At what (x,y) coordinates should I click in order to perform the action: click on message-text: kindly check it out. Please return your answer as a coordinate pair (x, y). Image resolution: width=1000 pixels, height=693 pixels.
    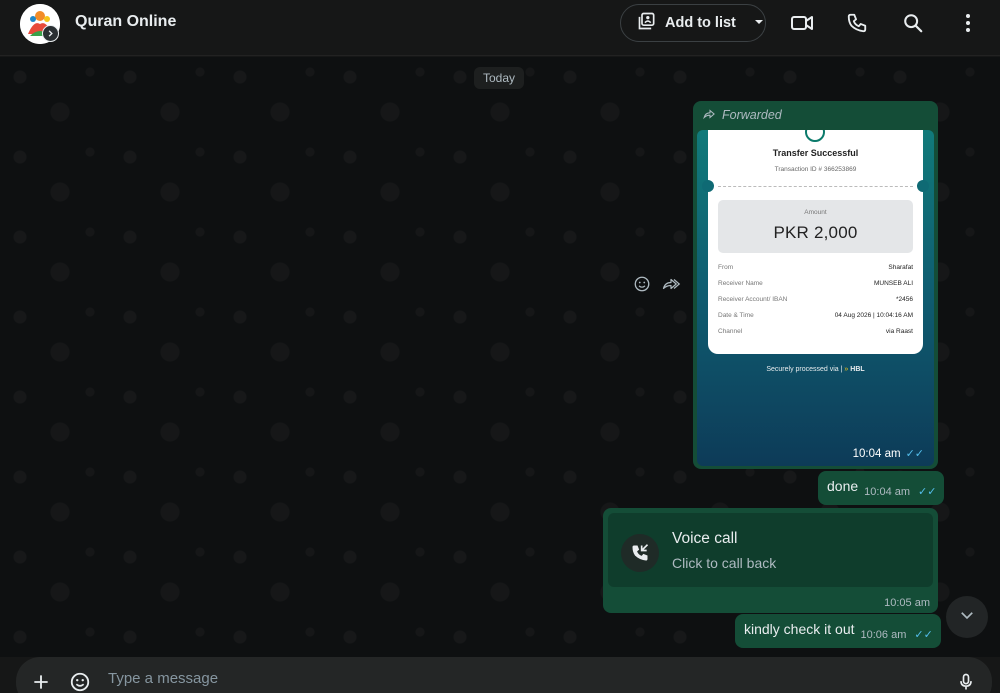
    Looking at the image, I should click on (799, 629).